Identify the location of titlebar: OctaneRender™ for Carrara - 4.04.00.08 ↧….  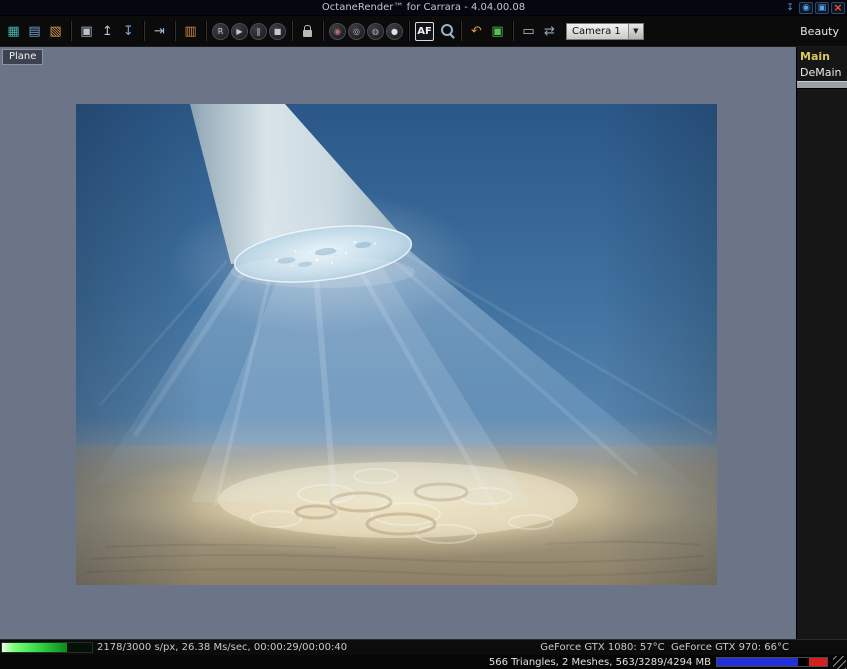
(423, 8).